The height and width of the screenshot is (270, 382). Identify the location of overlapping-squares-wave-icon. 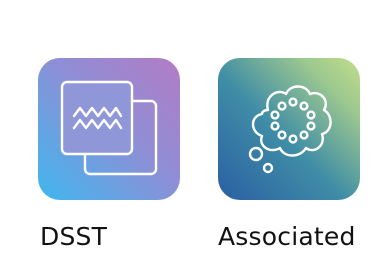
(109, 128).